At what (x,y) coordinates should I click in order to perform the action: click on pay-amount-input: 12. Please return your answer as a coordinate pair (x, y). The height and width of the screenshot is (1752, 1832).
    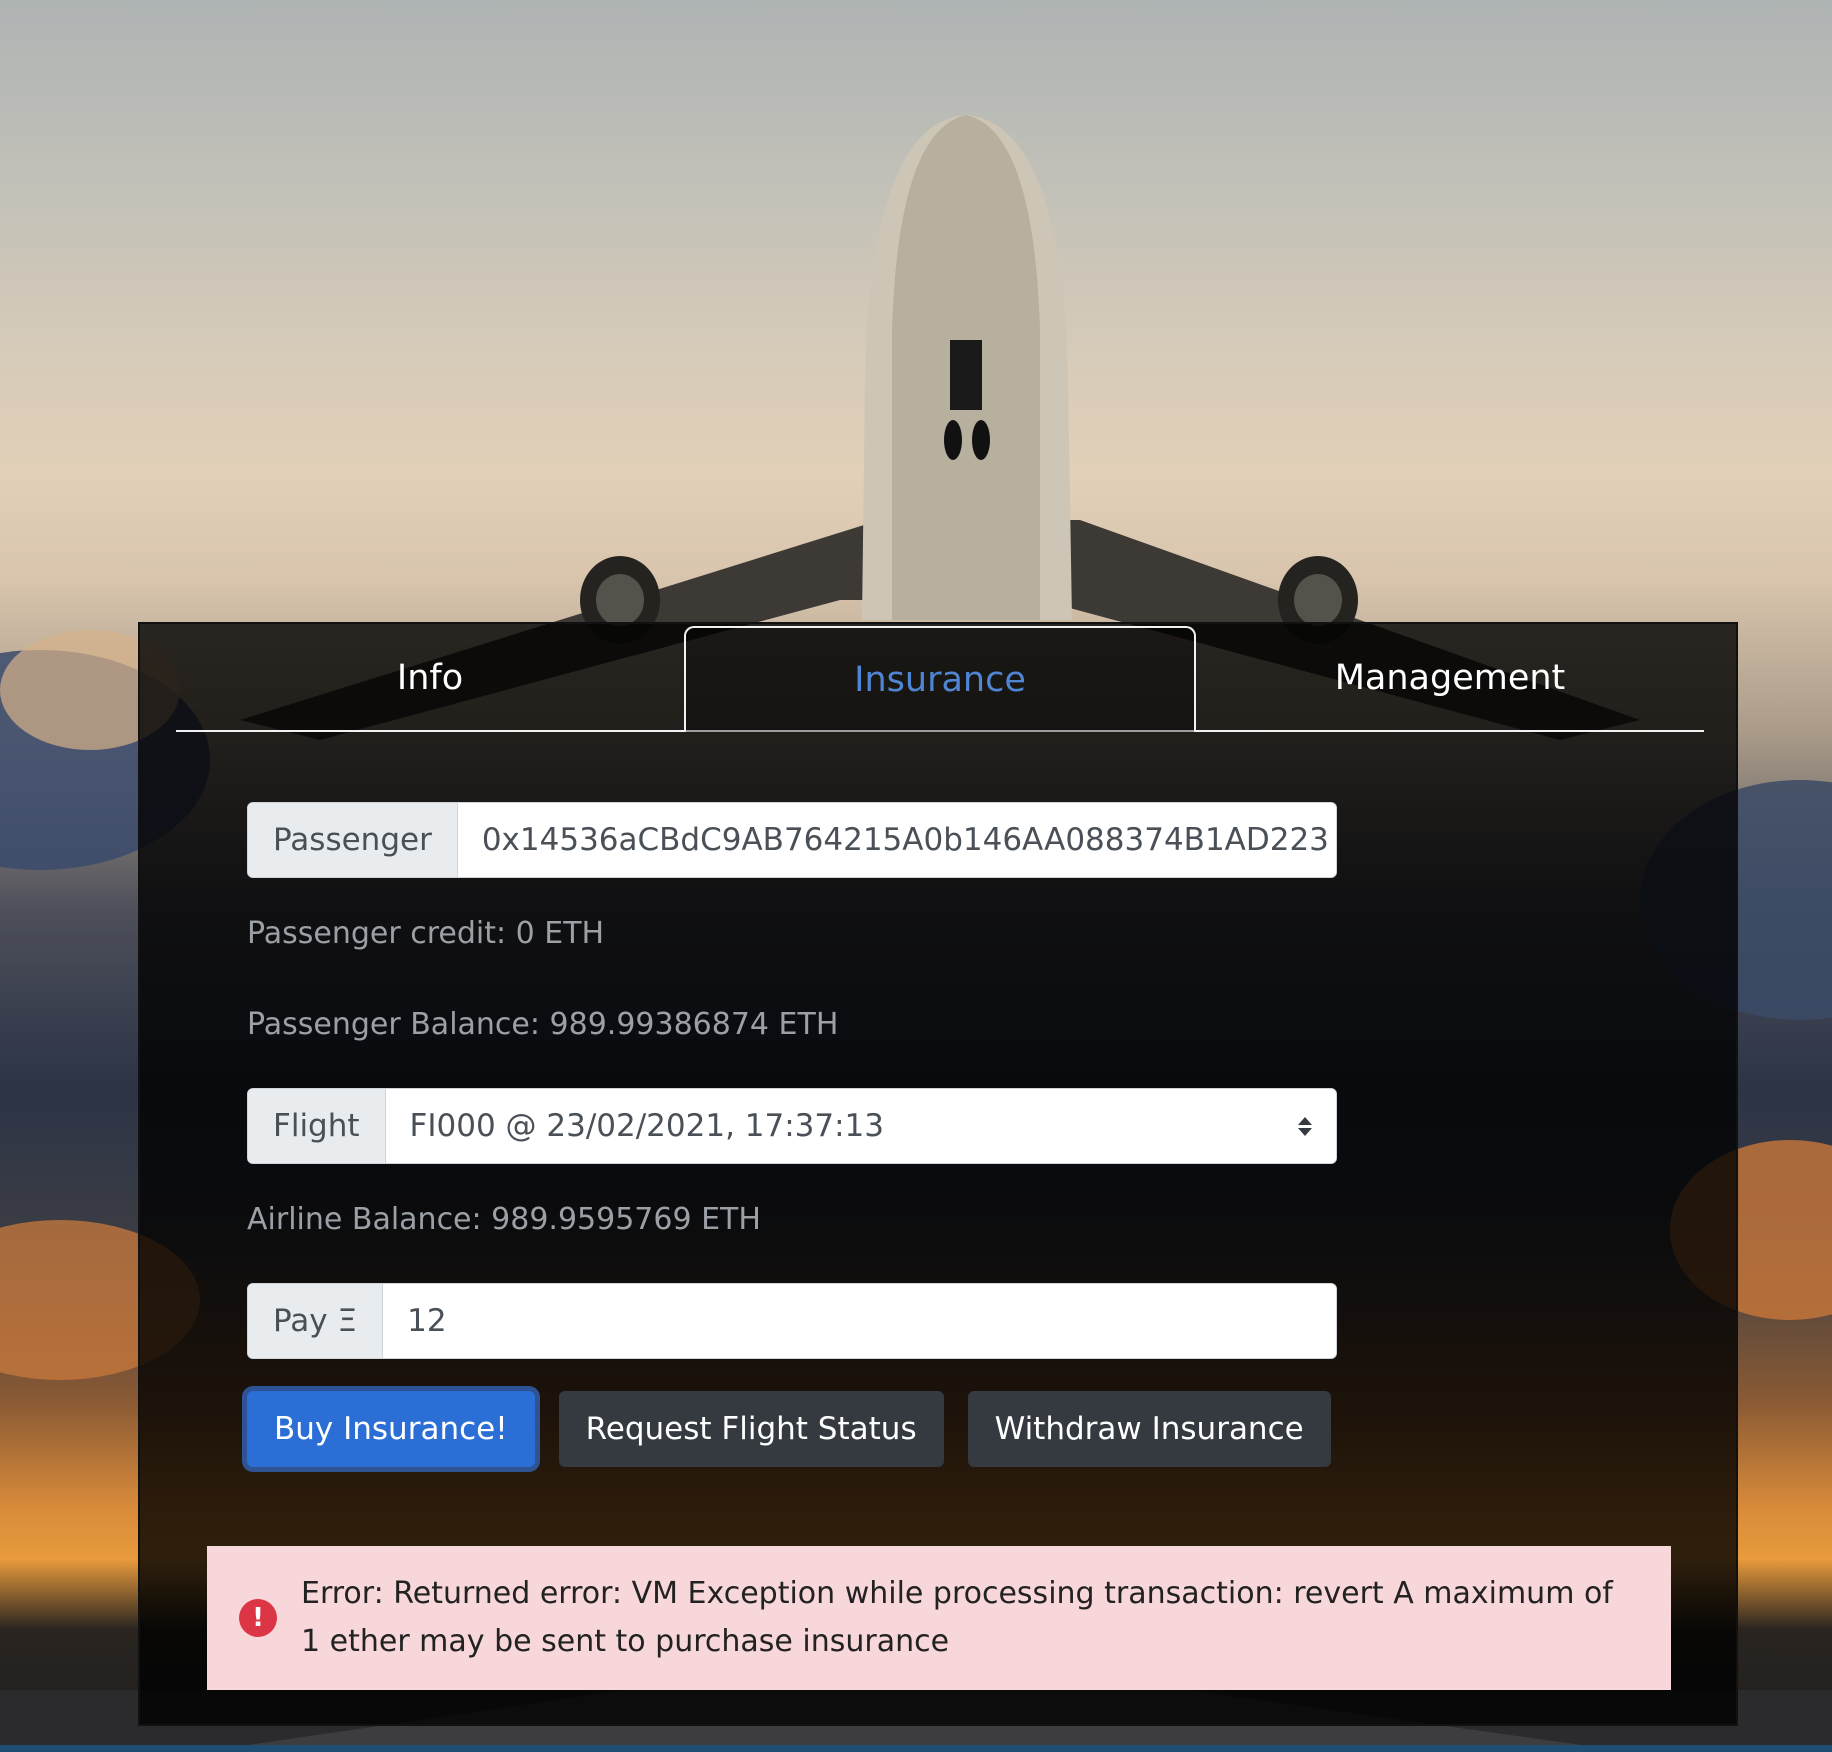
    Looking at the image, I should click on (859, 1321).